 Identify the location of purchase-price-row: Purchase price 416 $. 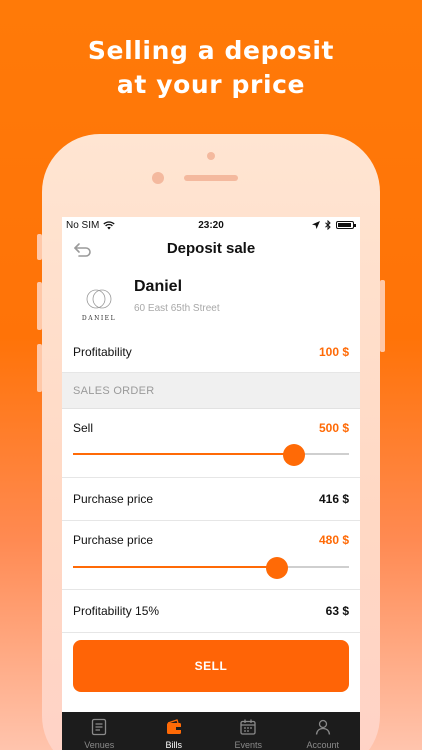
(211, 499).